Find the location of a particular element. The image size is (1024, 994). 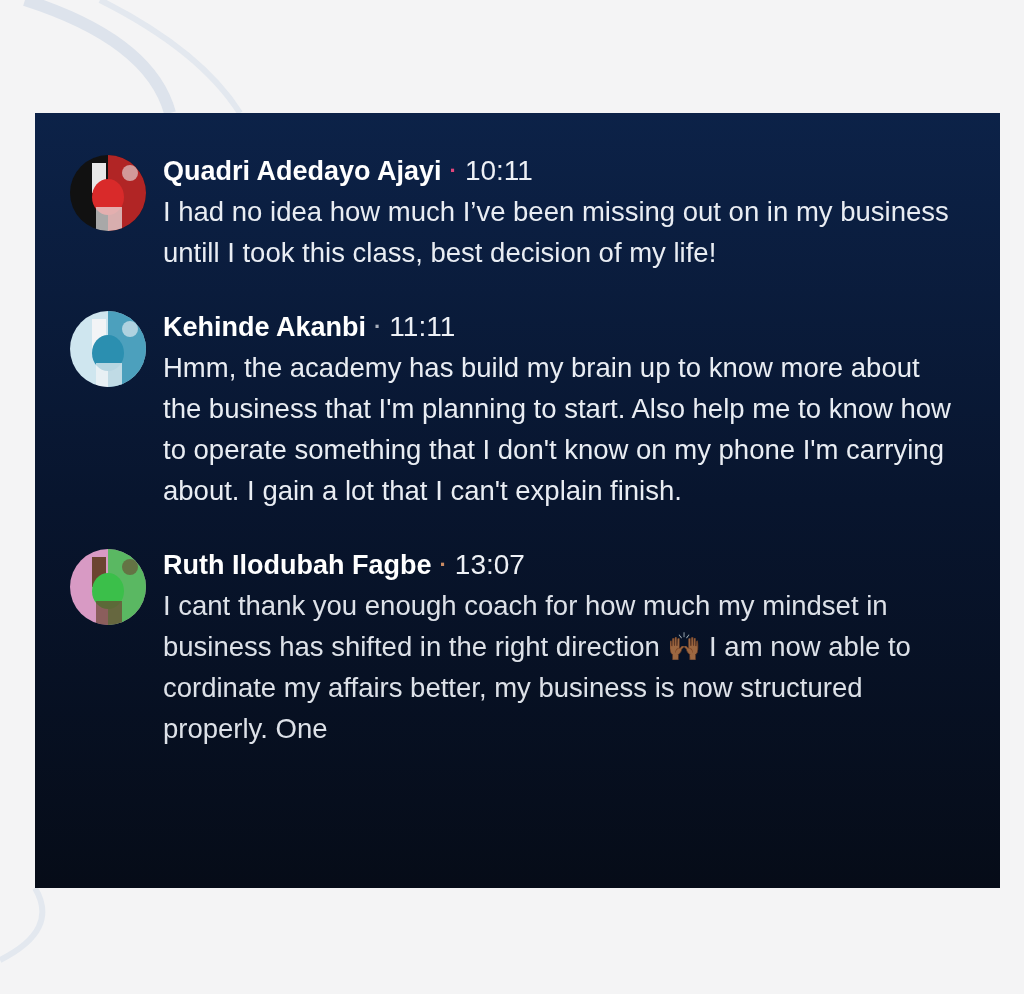

comment-text: I had no idea how much I’ve been missing out on in my business untill I took this class, best decision of my life! is located at coordinates (556, 232).